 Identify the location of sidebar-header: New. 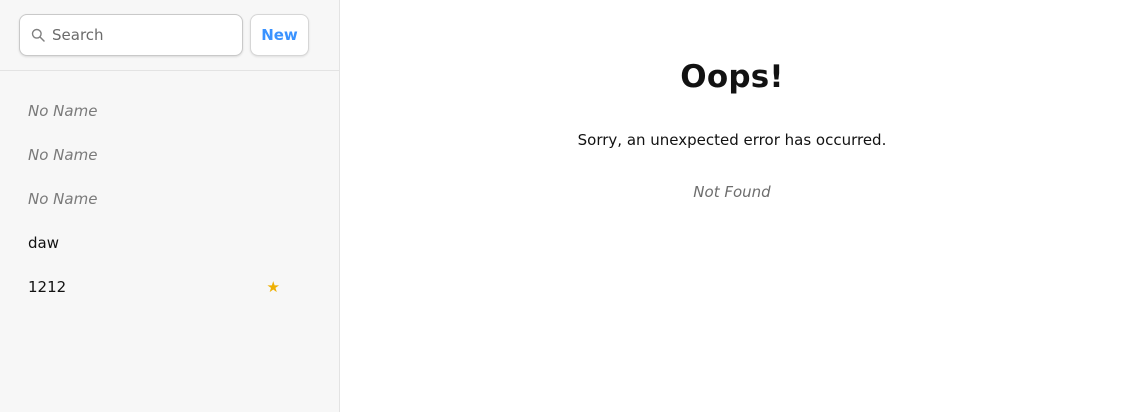
(169, 35).